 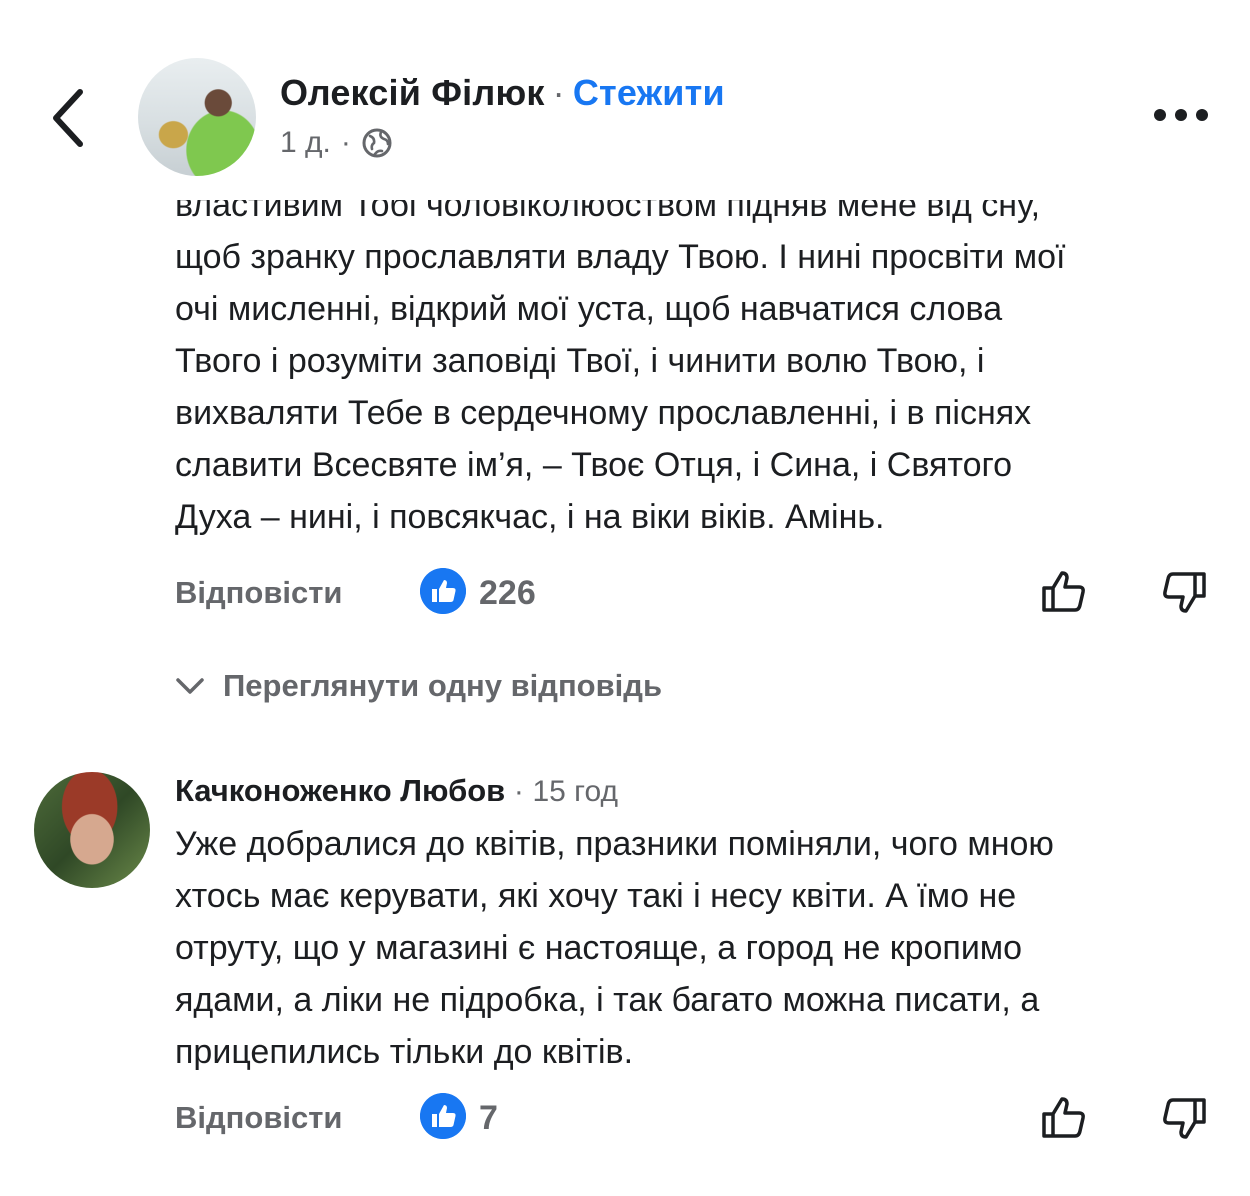 What do you see at coordinates (336, 143) in the screenshot?
I see `post-meta: 1 д. ·` at bounding box center [336, 143].